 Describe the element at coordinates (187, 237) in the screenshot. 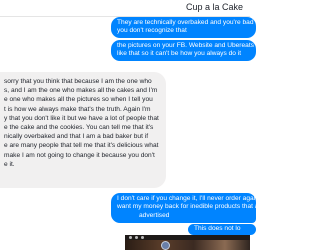

I see `thumbnail-toolbar` at that location.